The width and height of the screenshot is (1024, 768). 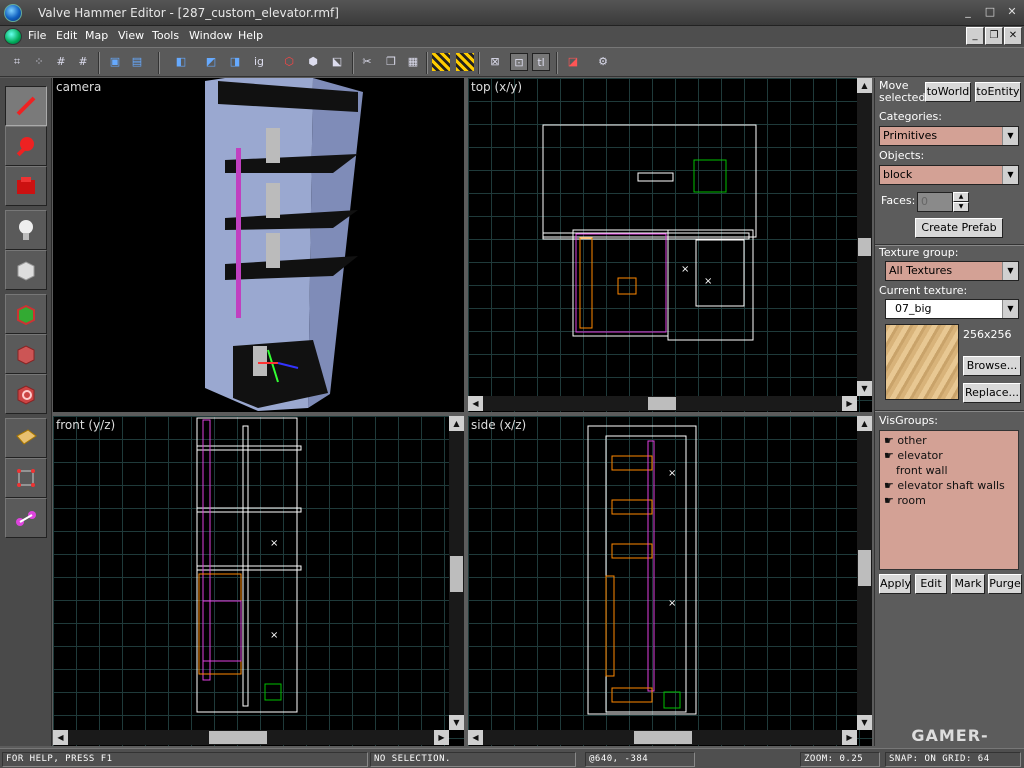 I want to click on paste-icon: ▦, so click(x=413, y=62).